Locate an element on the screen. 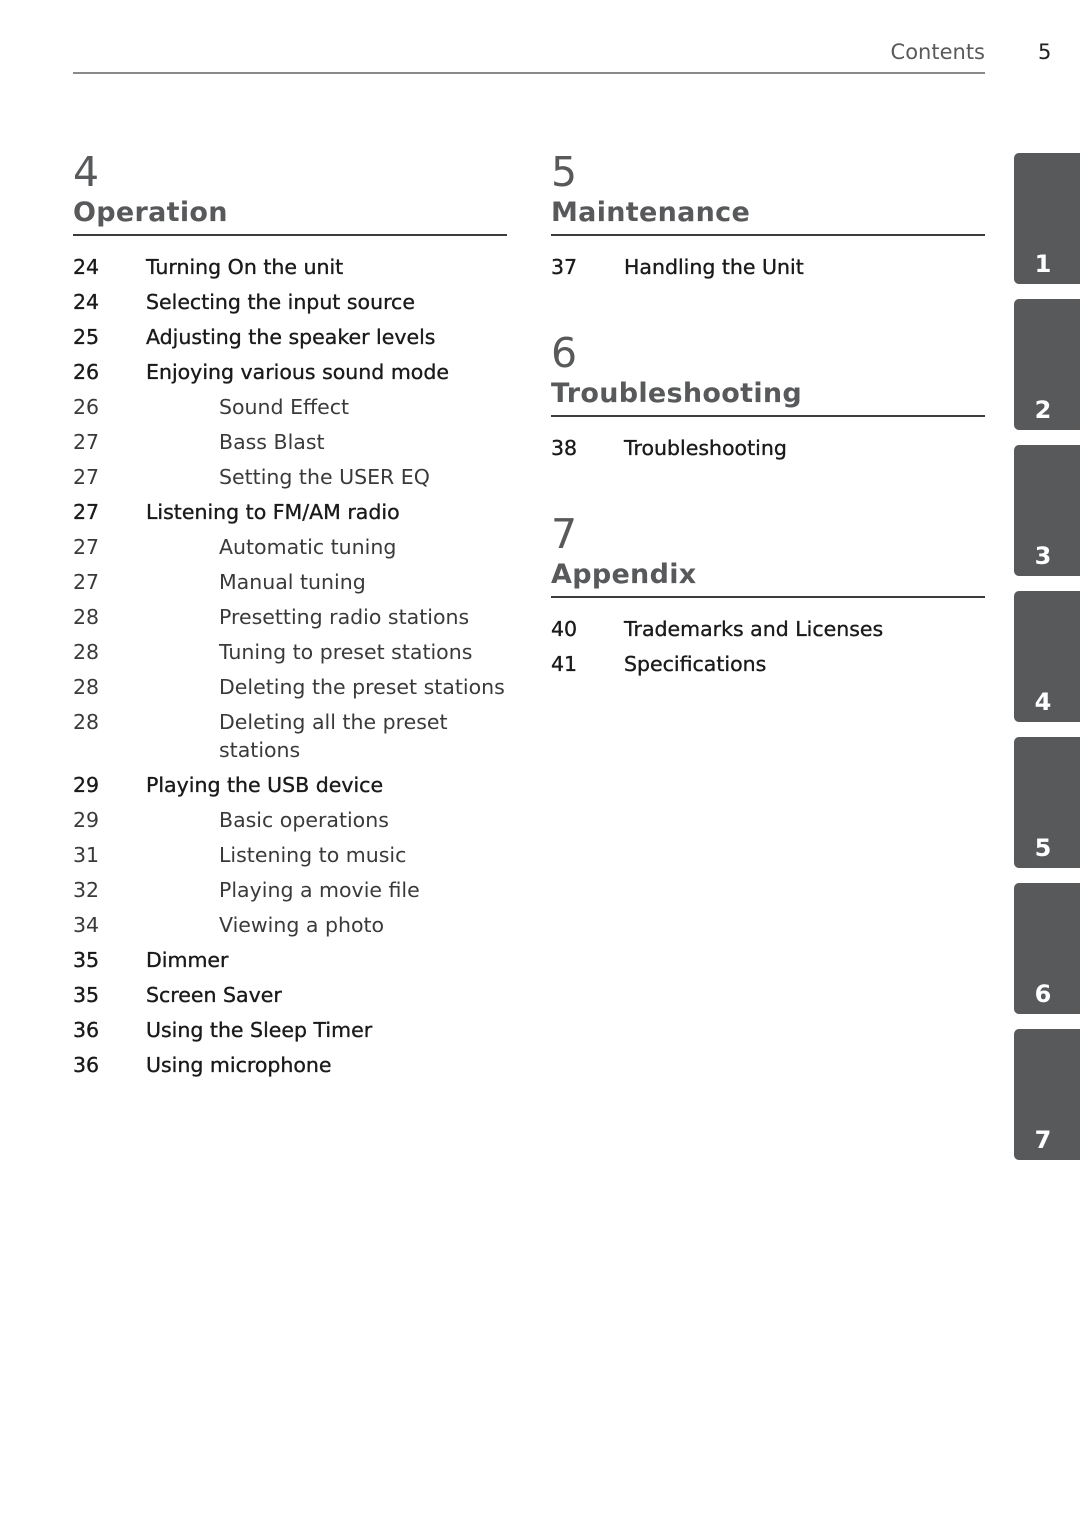  toc-entry: 27 Bass Blast is located at coordinates (290, 442).